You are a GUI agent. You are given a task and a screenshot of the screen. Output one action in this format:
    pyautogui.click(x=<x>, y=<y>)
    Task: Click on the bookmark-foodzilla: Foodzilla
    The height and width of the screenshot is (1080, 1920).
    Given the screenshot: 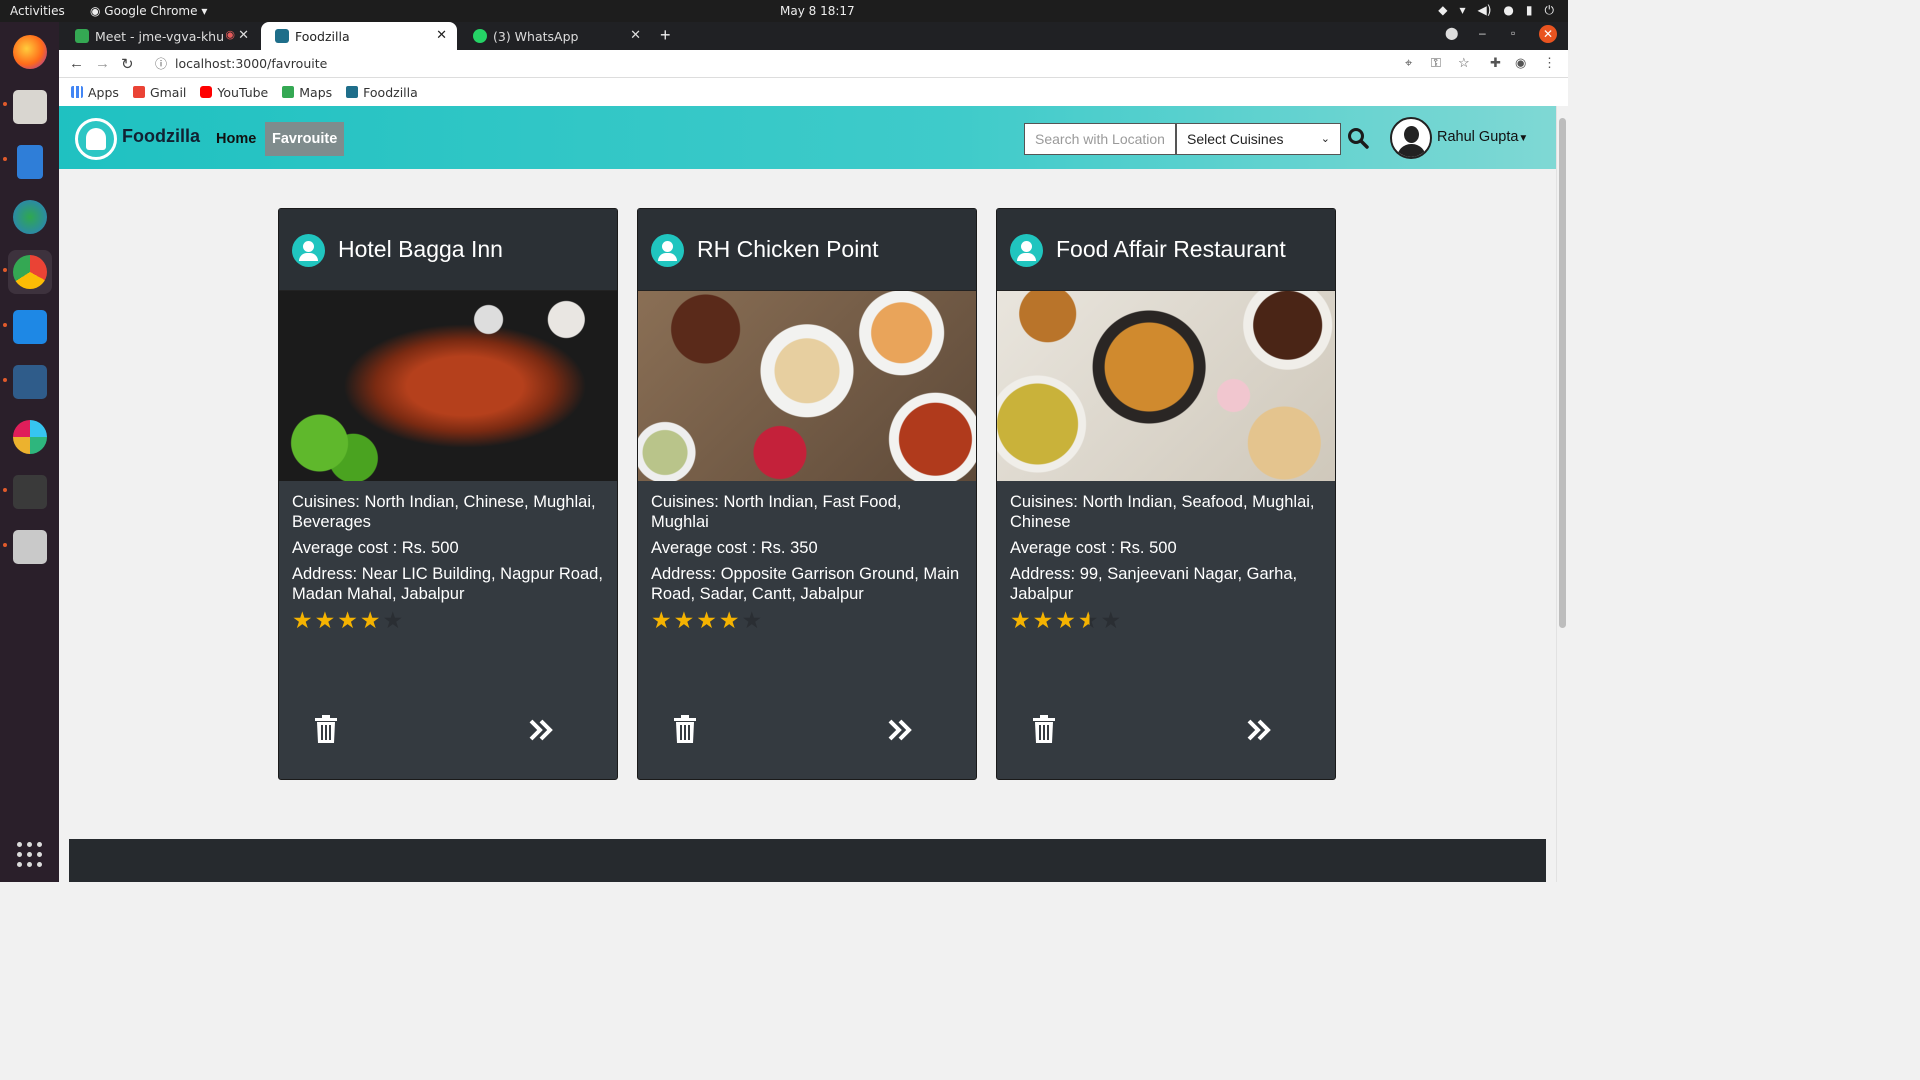 What is the action you would take?
    pyautogui.click(x=382, y=92)
    